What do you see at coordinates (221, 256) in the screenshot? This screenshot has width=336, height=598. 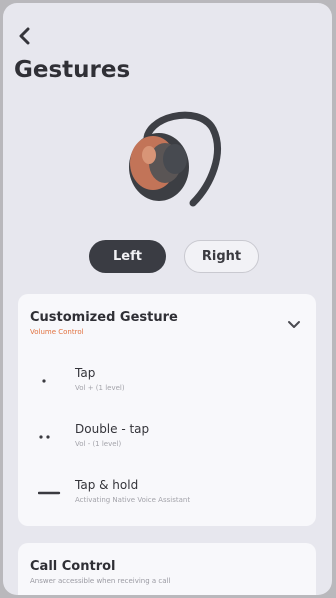 I see `right-earbud-button: Right` at bounding box center [221, 256].